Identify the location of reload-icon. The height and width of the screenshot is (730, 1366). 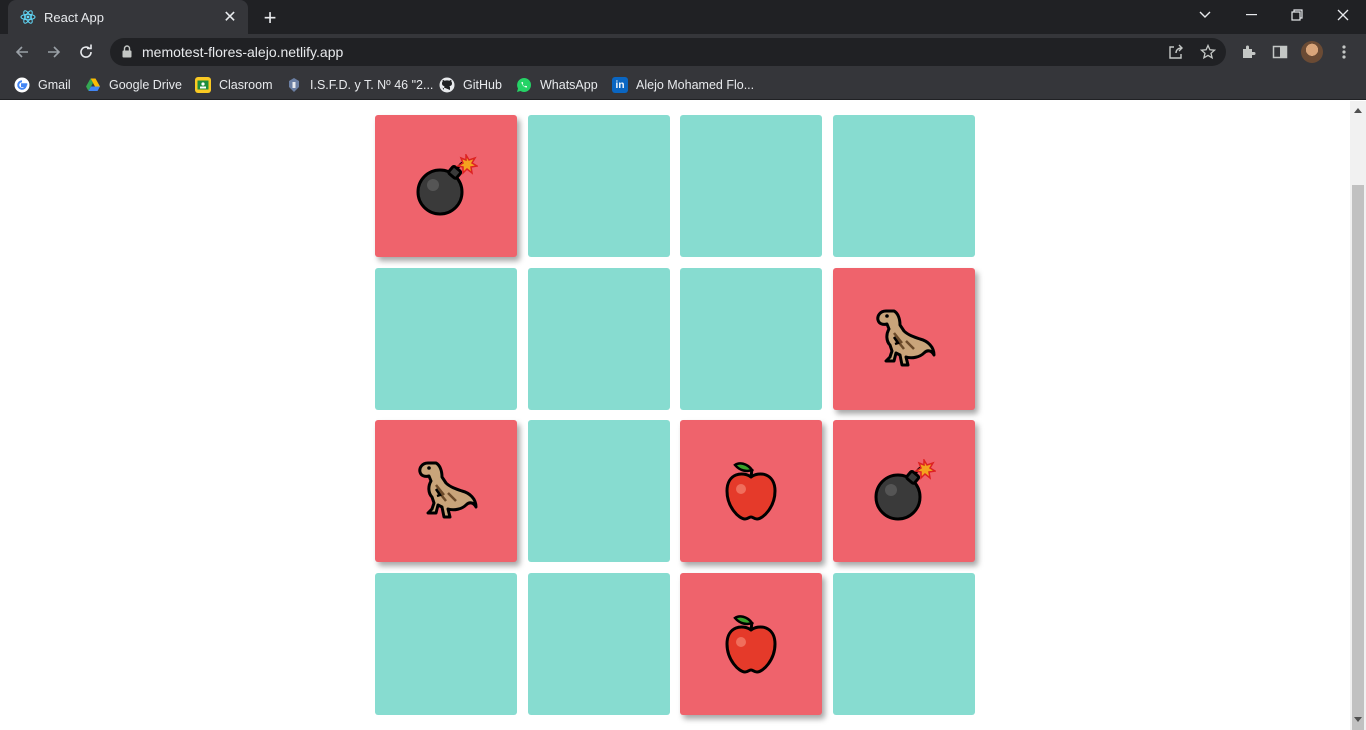
(86, 52).